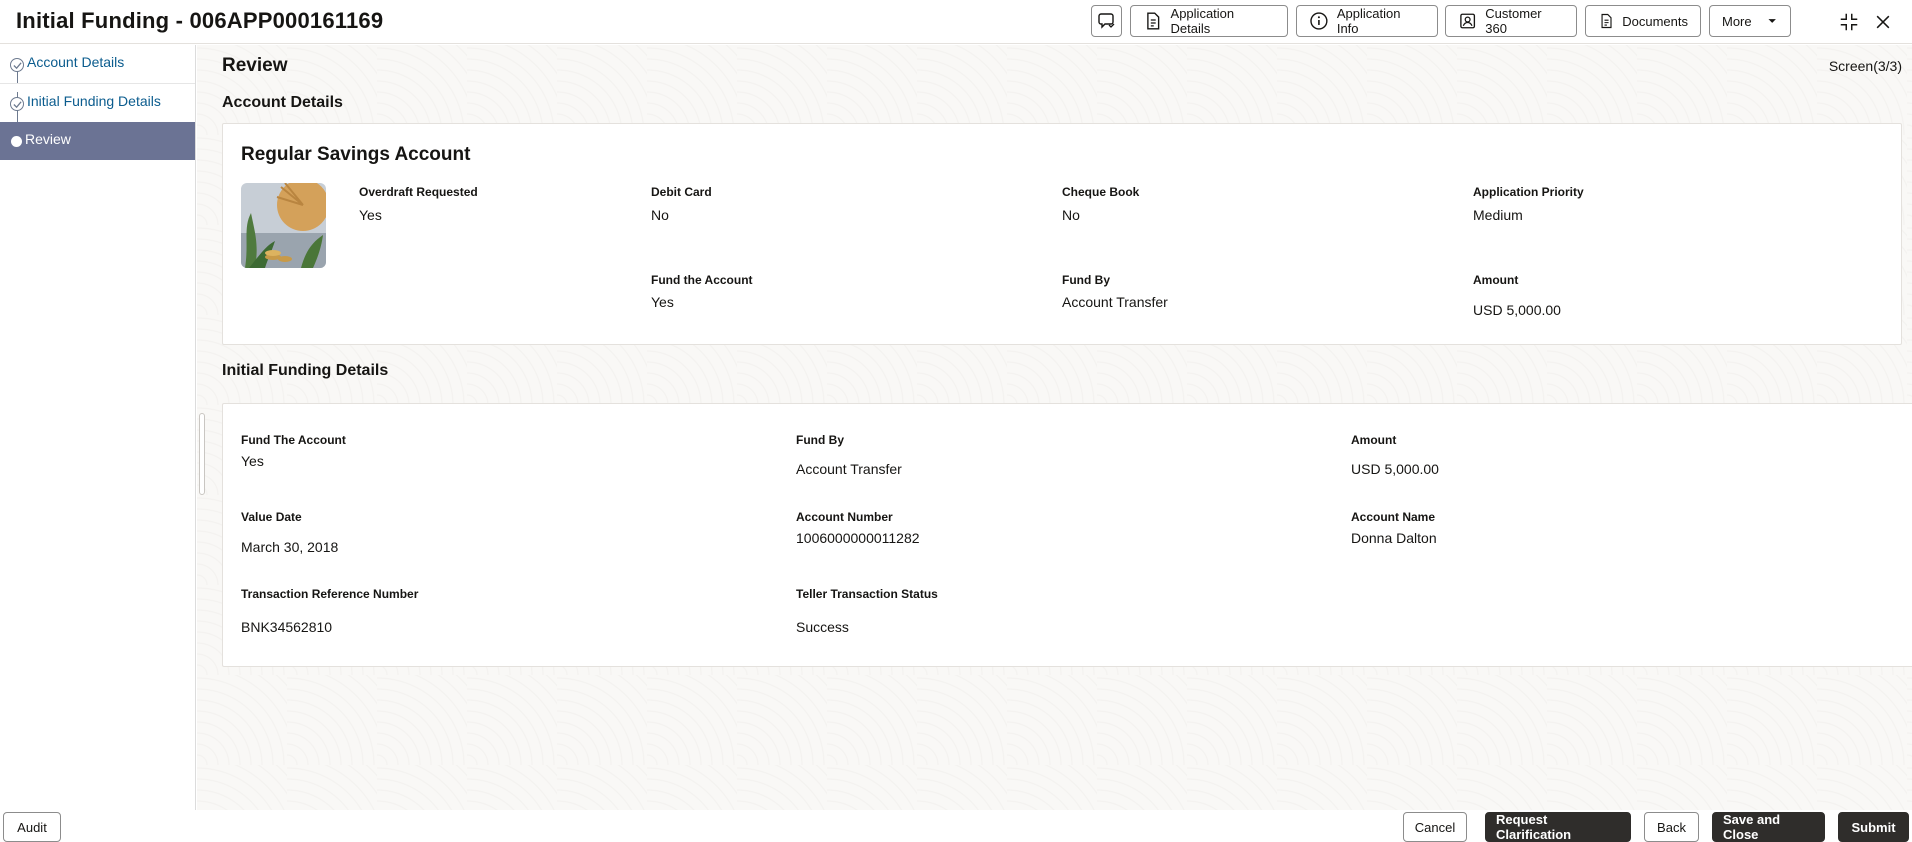 This screenshot has height=842, width=1912. I want to click on funding-fund-by-value: Account Transfer, so click(849, 469).